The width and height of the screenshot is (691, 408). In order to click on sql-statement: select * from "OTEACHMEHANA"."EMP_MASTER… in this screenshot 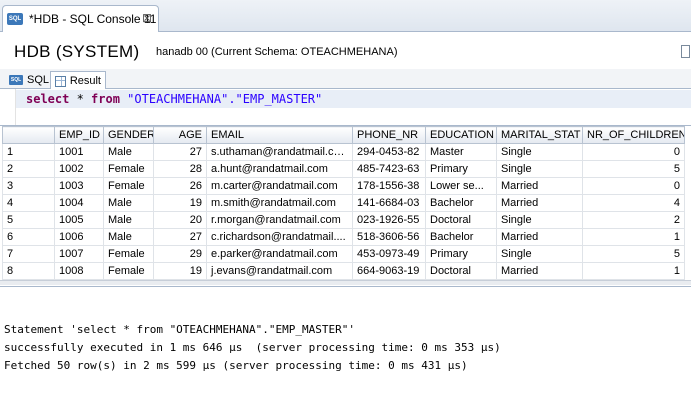, I will do `click(174, 99)`.